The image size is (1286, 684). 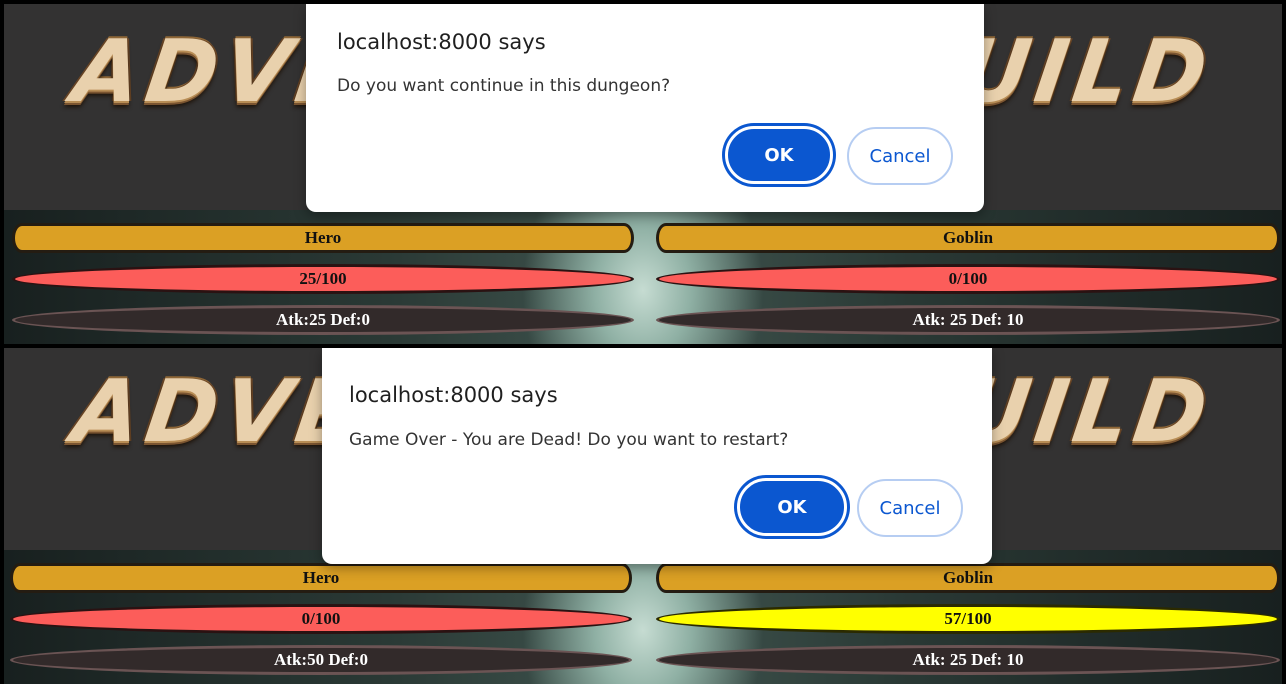 I want to click on hero-panel: Hero 25/100 Atk:25 Def:0, so click(x=323, y=283).